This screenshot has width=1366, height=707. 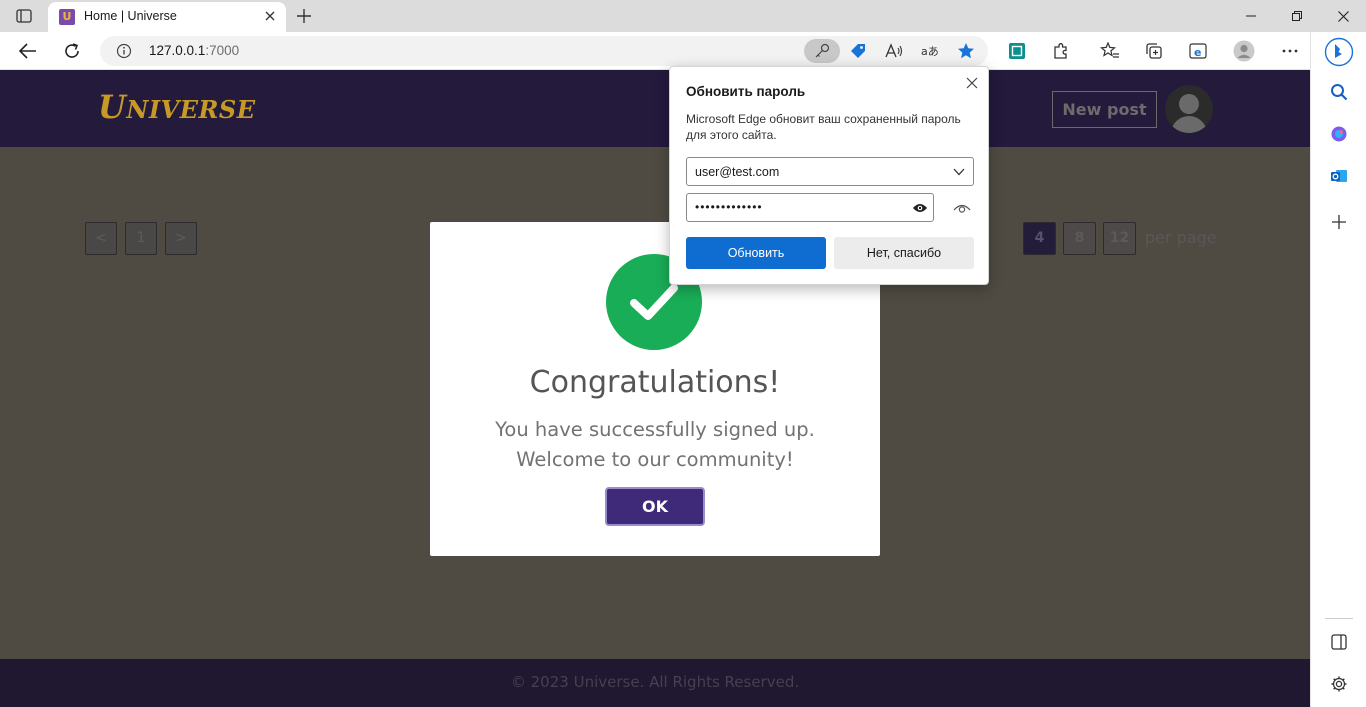 I want to click on tab-title: Home | Universe, so click(x=130, y=16).